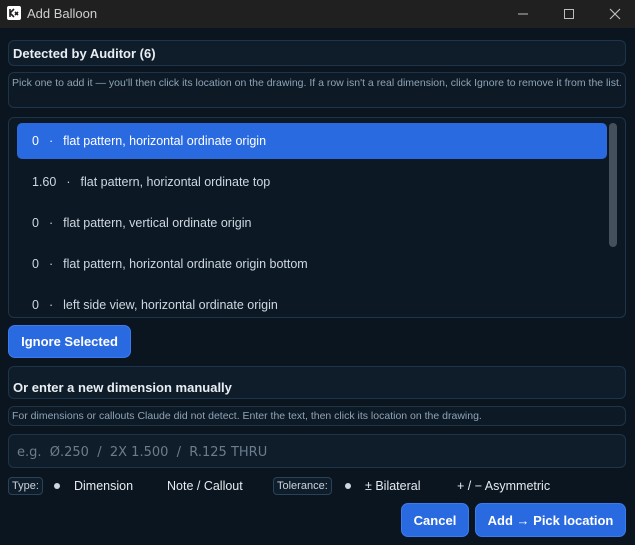 This screenshot has width=635, height=545. I want to click on radio-dimension-label: Dimension, so click(104, 486).